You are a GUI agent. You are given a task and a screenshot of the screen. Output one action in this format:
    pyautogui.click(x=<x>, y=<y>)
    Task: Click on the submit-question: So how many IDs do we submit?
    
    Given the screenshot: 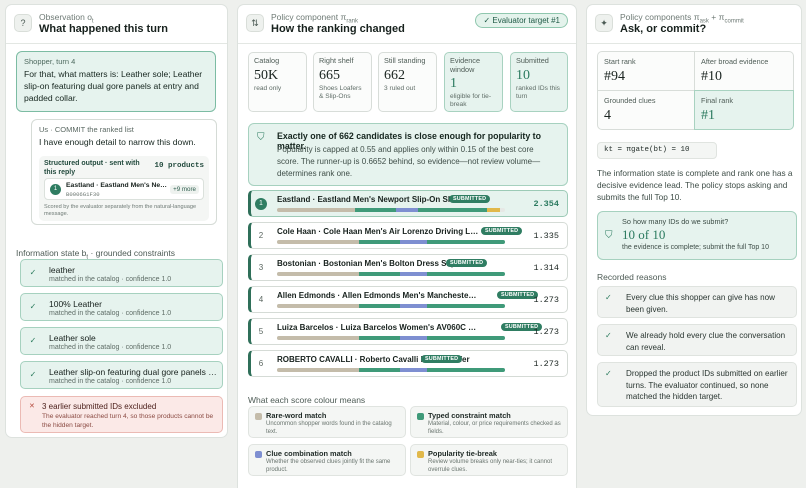 What is the action you would take?
    pyautogui.click(x=675, y=221)
    